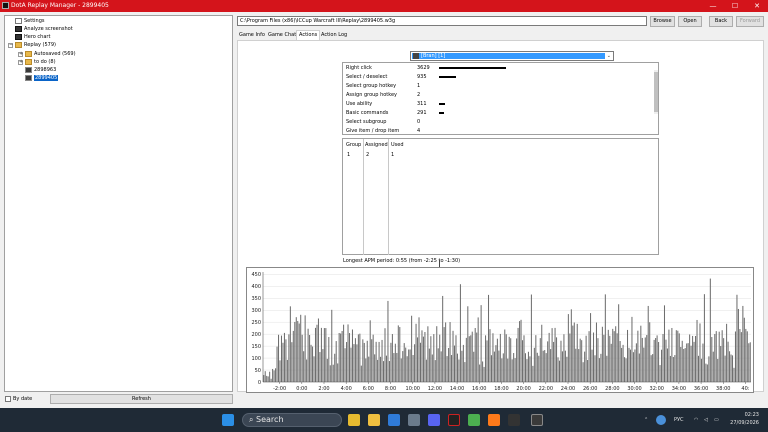  I want to click on browse-button: Browse, so click(662, 21).